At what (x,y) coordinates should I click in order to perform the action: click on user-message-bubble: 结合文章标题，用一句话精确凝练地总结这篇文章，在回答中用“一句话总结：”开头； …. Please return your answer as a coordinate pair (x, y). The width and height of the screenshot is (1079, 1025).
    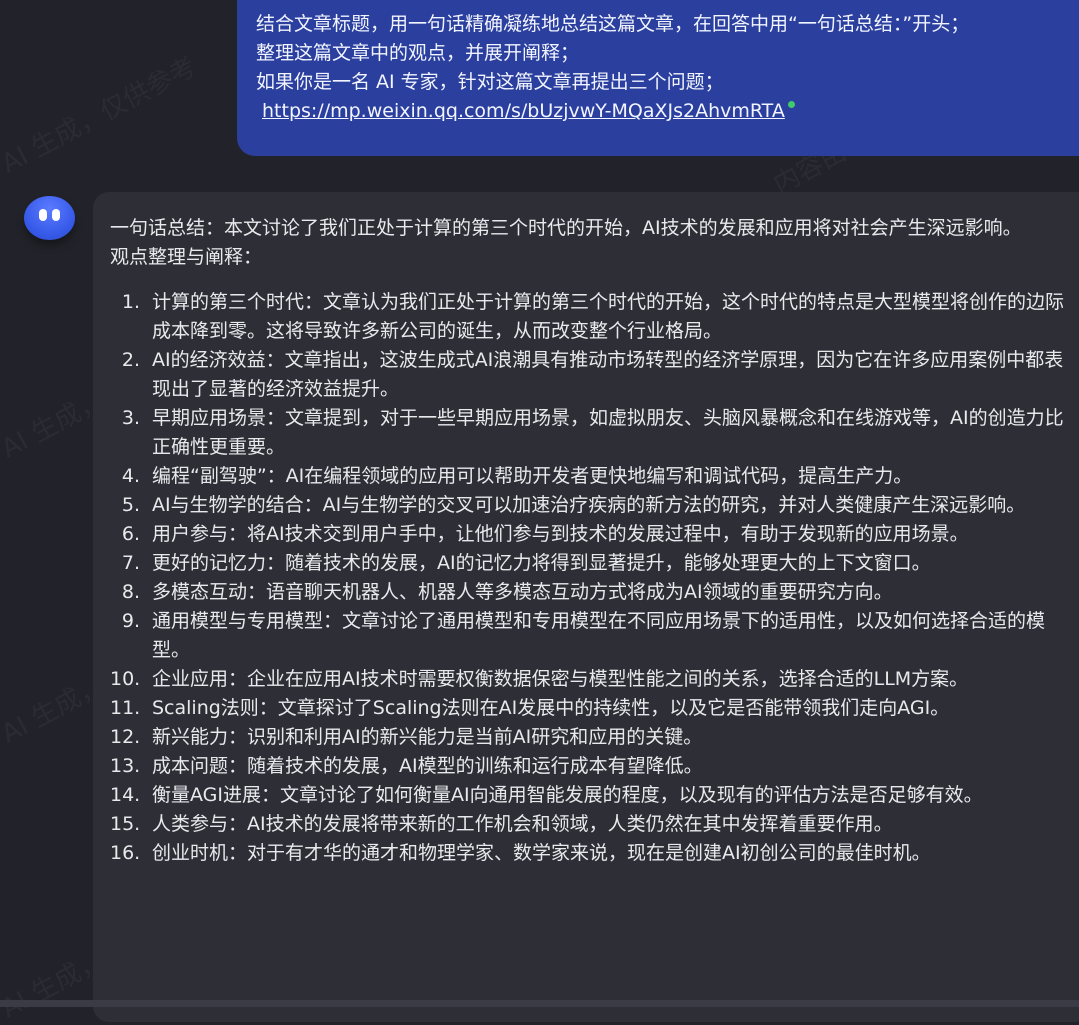
    Looking at the image, I should click on (658, 78).